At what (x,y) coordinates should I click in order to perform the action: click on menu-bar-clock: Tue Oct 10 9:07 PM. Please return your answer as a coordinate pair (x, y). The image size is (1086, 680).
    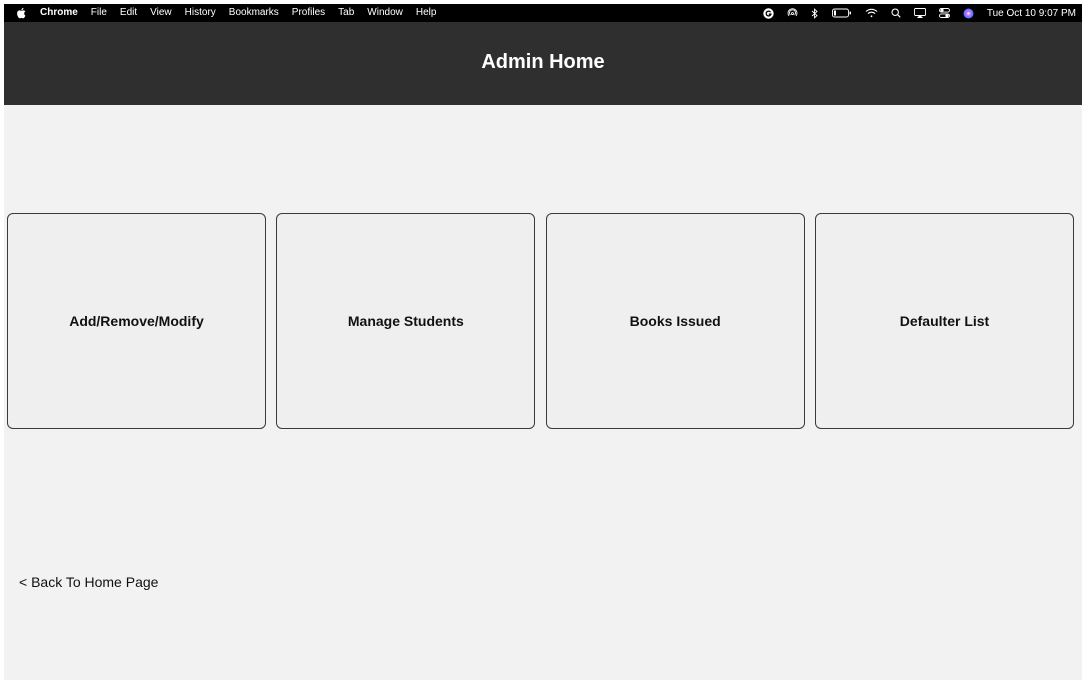
    Looking at the image, I should click on (1031, 13).